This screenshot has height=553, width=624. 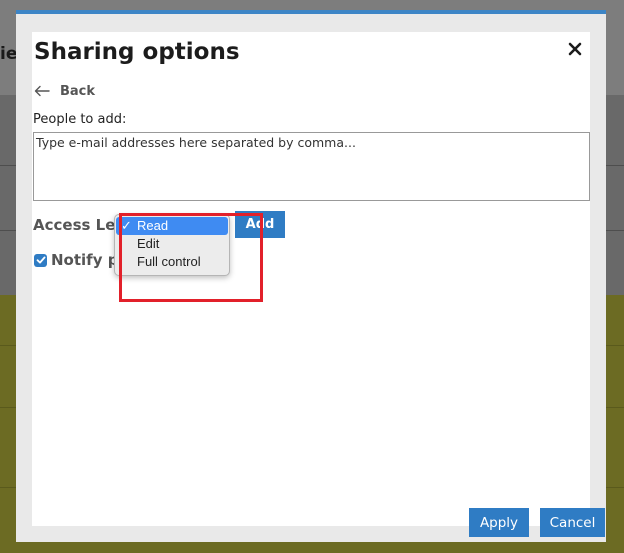 I want to click on dialog-title: Sharing options, so click(x=137, y=52).